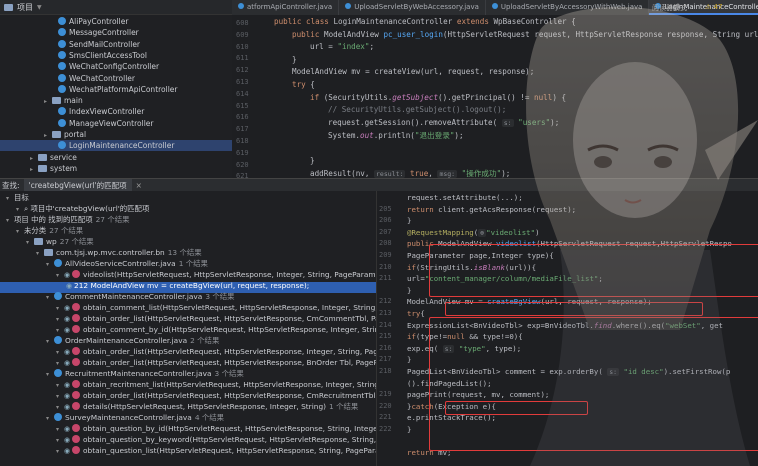 This screenshot has width=758, height=466. Describe the element at coordinates (416, 279) in the screenshot. I see `code-token: url=` at that location.